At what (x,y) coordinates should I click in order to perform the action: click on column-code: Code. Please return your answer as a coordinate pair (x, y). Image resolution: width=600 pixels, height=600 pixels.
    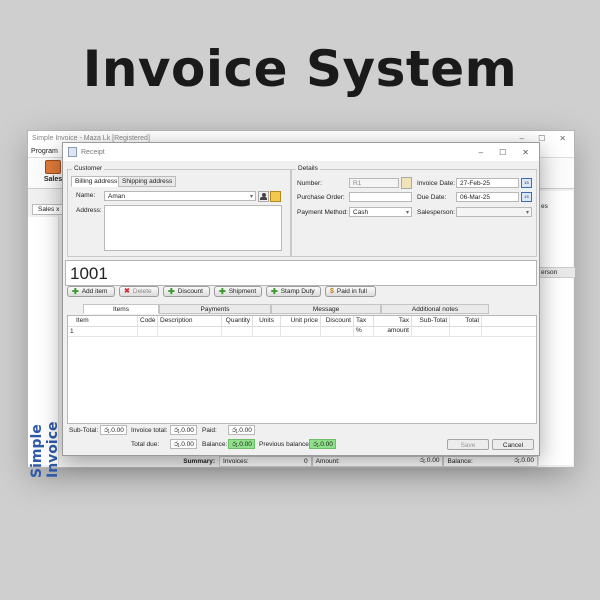
    Looking at the image, I should click on (148, 321).